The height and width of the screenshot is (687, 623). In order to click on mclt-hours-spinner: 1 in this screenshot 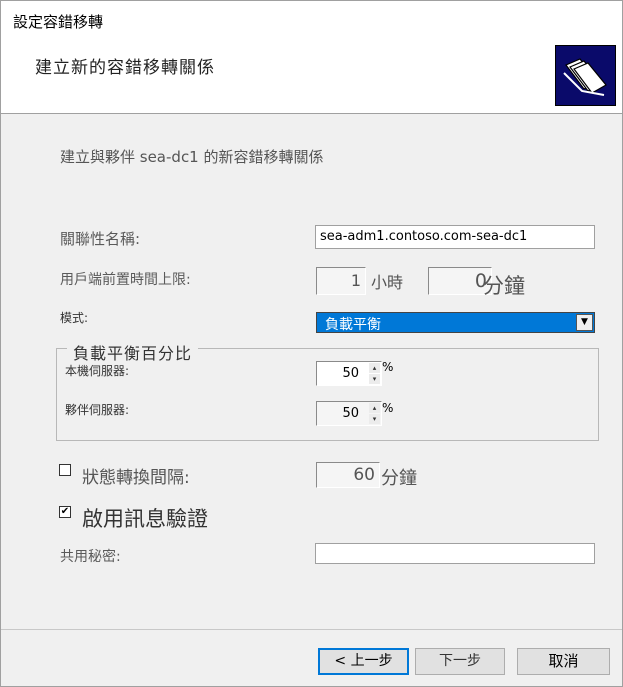, I will do `click(341, 281)`.